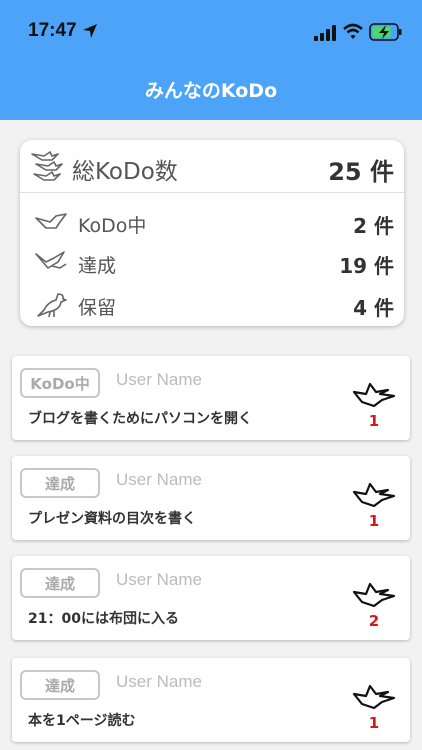  What do you see at coordinates (60, 383) in the screenshot?
I see `status-badge: KoDo中` at bounding box center [60, 383].